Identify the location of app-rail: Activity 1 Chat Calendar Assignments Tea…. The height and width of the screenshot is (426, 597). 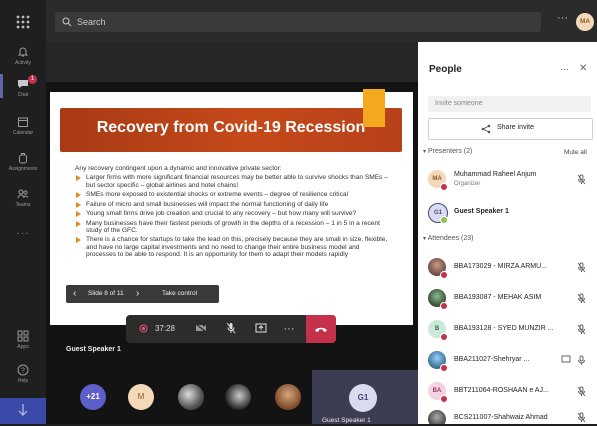
(23, 212).